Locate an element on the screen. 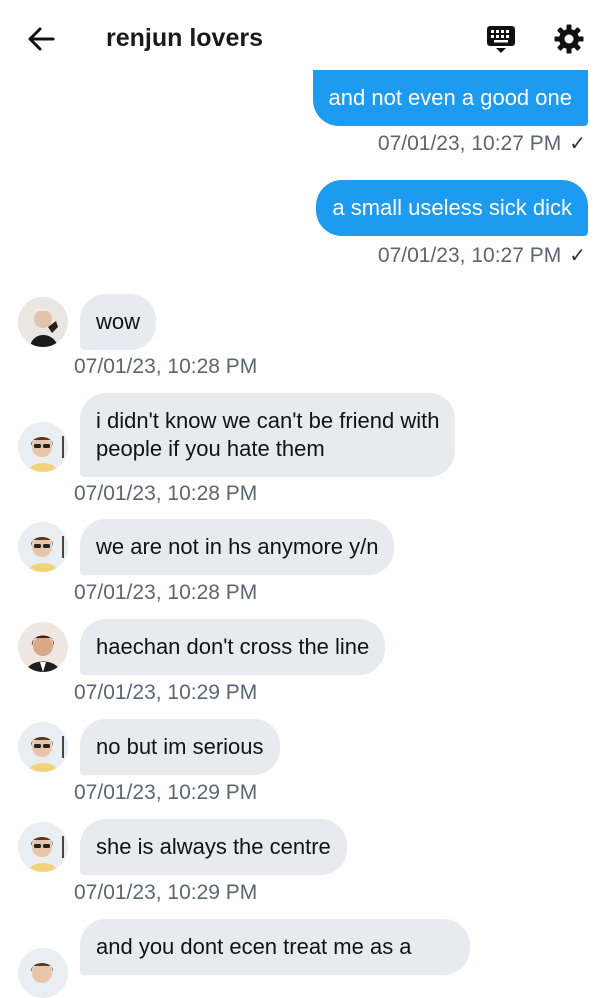 The image size is (606, 998). outgoing-message-bubble: and not even a good one is located at coordinates (450, 98).